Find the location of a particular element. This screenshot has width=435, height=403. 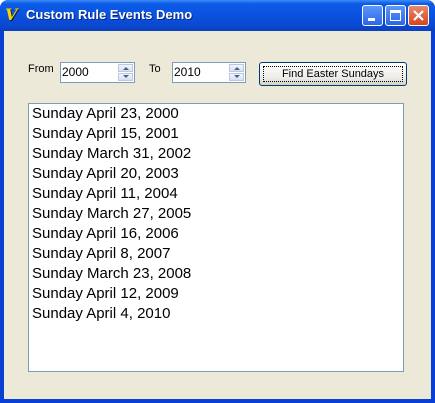

to-spin-up-button is located at coordinates (236, 68).